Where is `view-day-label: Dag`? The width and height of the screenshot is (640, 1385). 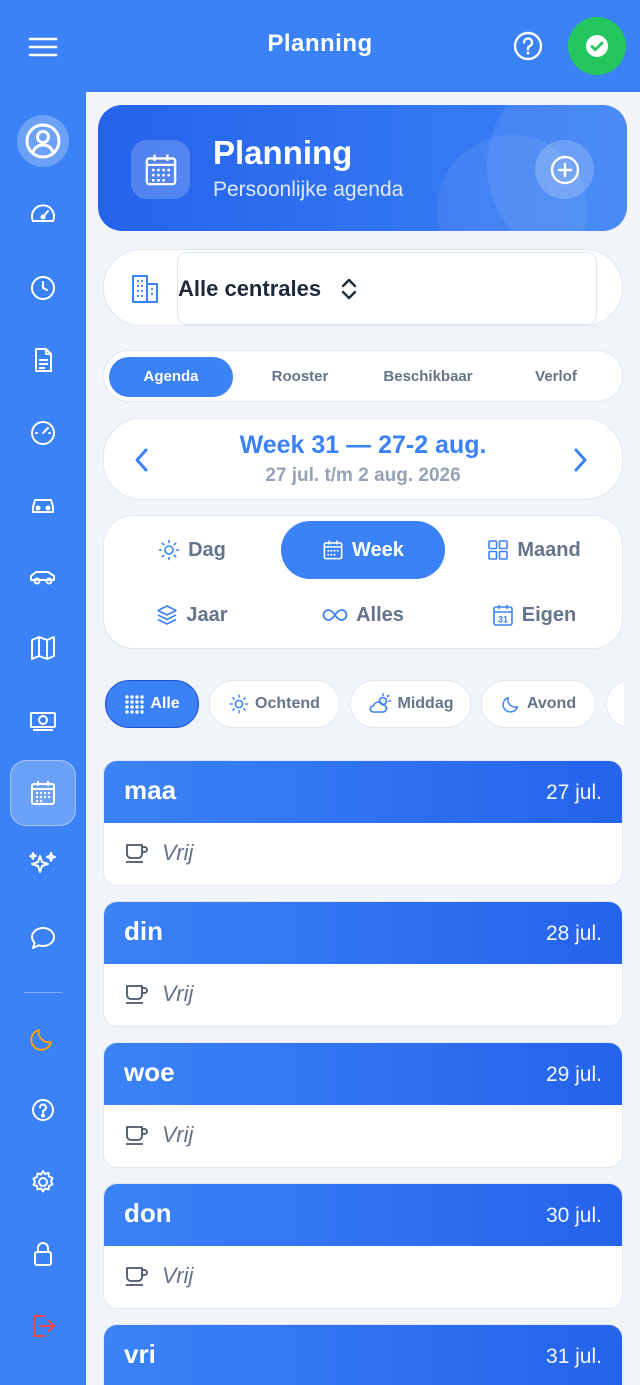 view-day-label: Dag is located at coordinates (207, 549).